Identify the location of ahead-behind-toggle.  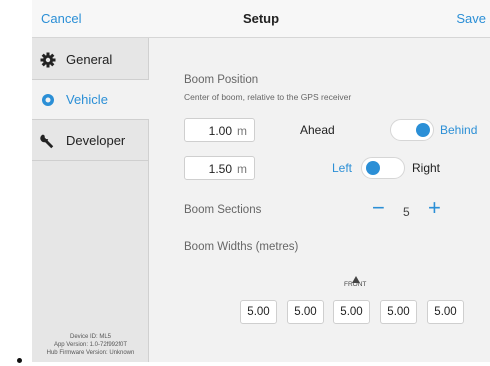
(412, 130).